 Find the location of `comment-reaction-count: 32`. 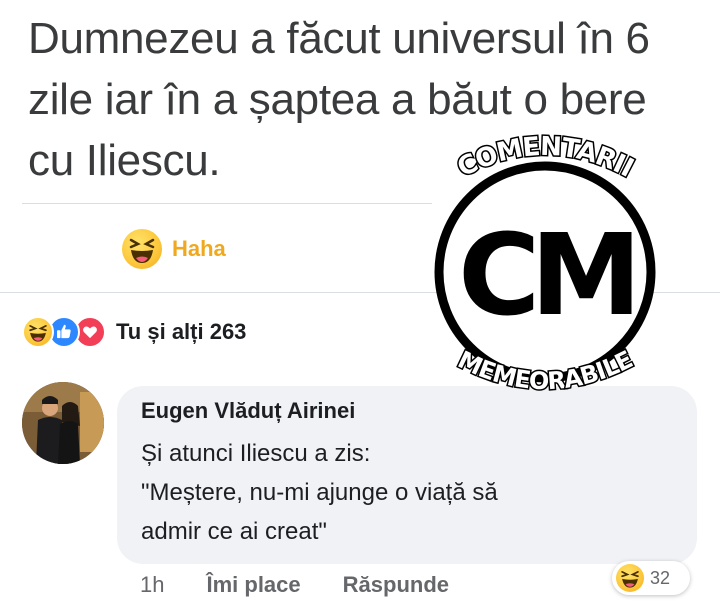

comment-reaction-count: 32 is located at coordinates (660, 577).